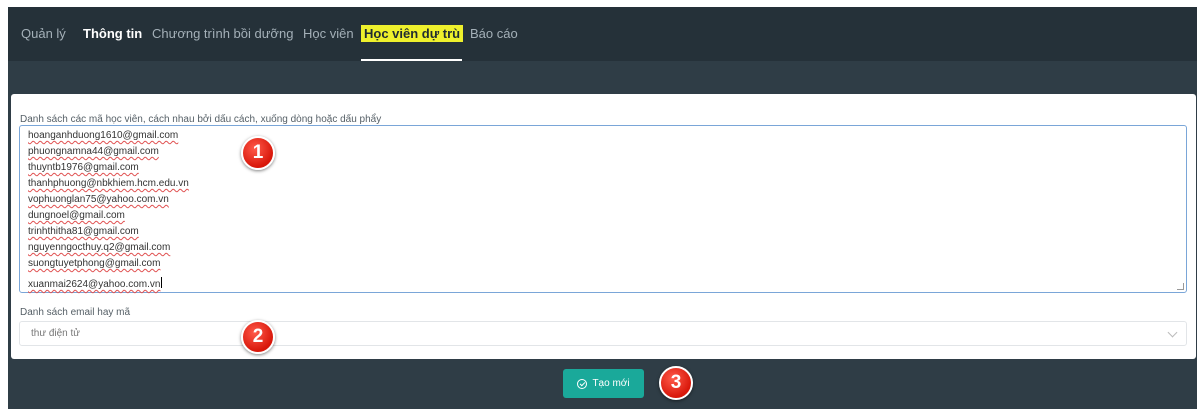  Describe the element at coordinates (258, 337) in the screenshot. I see `step-2-marker: 2` at that location.